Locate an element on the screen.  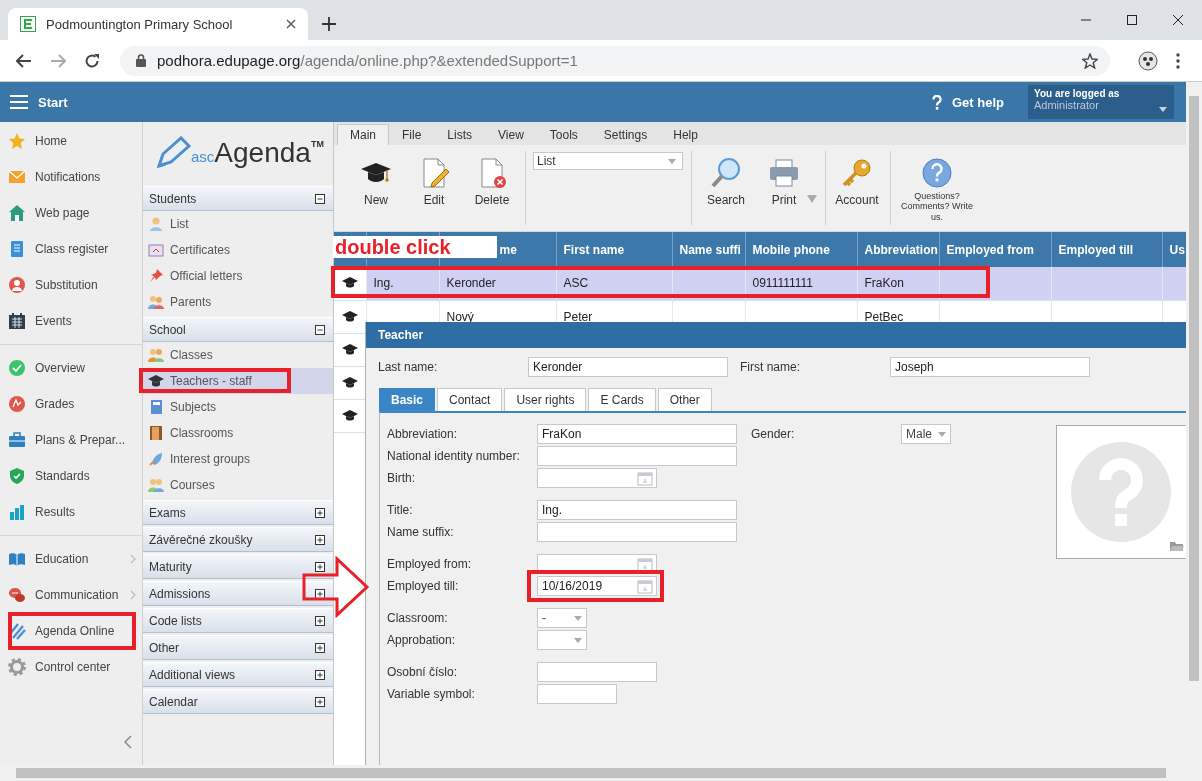
field-label: Name suffix: is located at coordinates (421, 532).